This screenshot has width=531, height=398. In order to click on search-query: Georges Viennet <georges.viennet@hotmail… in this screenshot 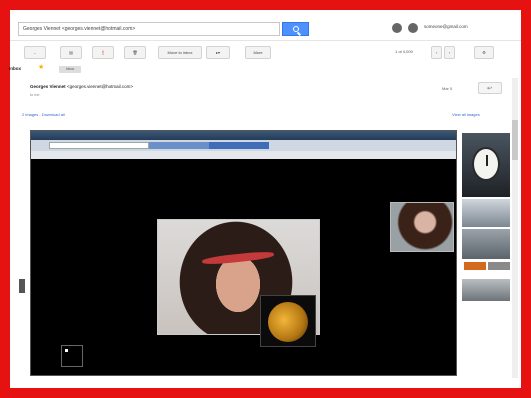, I will do `click(79, 29)`.